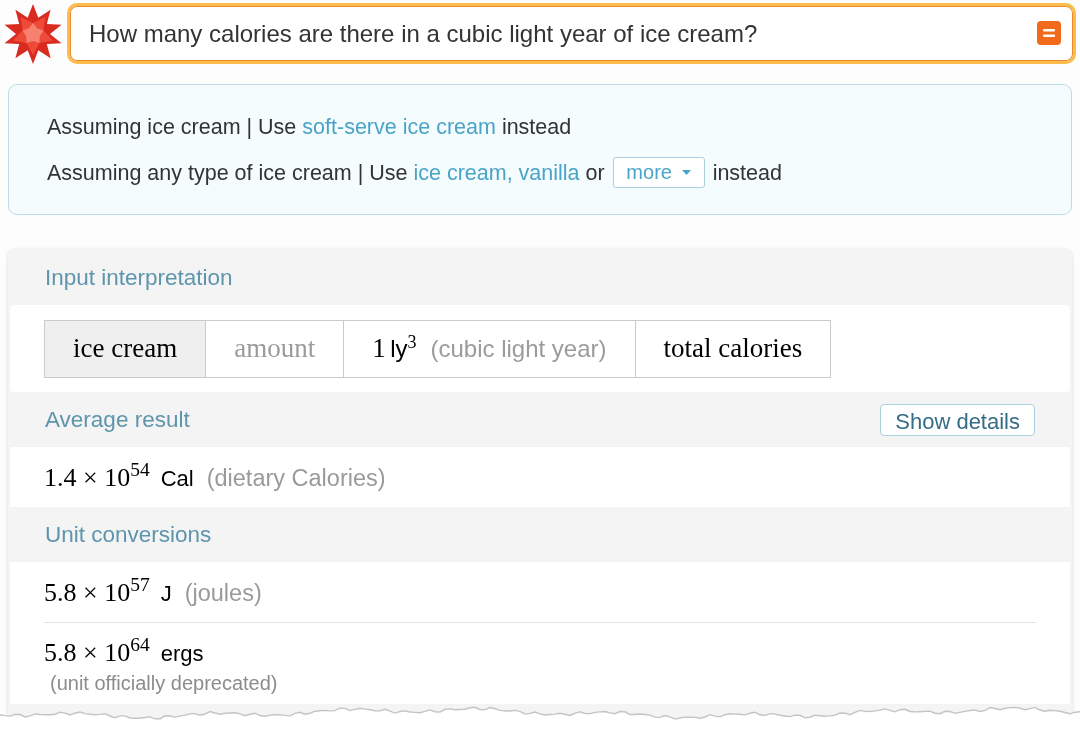  Describe the element at coordinates (733, 348) in the screenshot. I see `interpretation-cell: total calories` at that location.